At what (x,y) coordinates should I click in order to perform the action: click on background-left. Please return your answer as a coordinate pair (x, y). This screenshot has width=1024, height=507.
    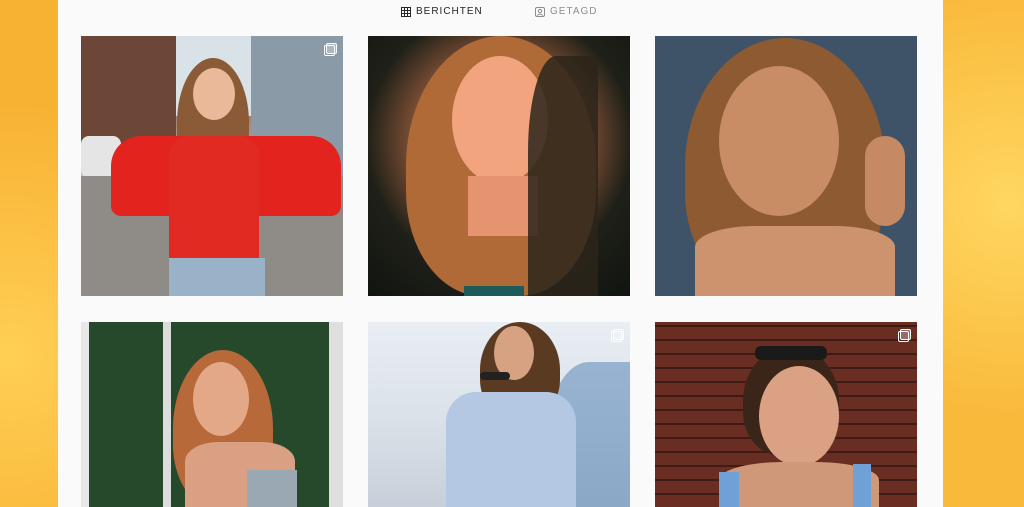
    Looking at the image, I should click on (29, 253).